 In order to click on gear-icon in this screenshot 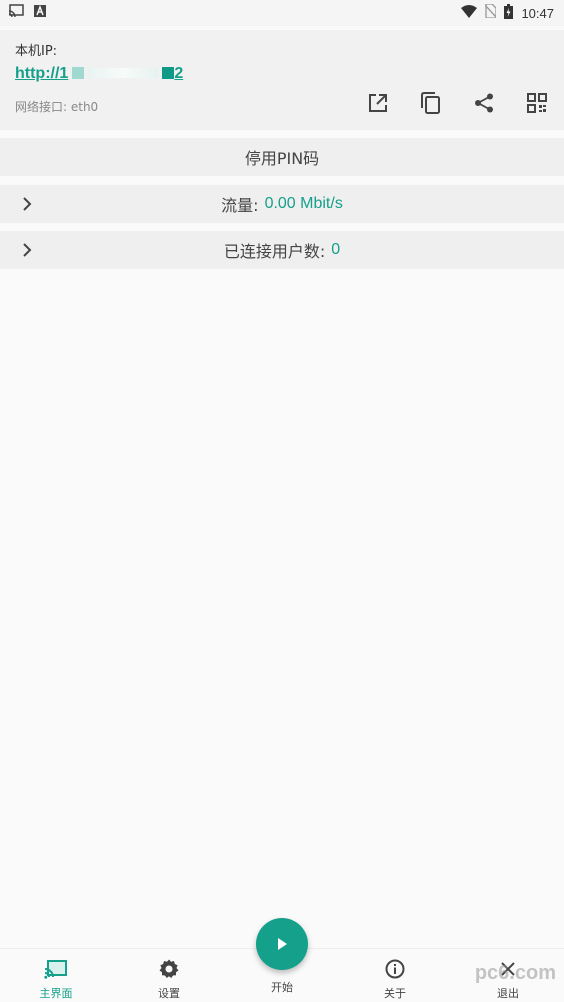, I will do `click(169, 969)`.